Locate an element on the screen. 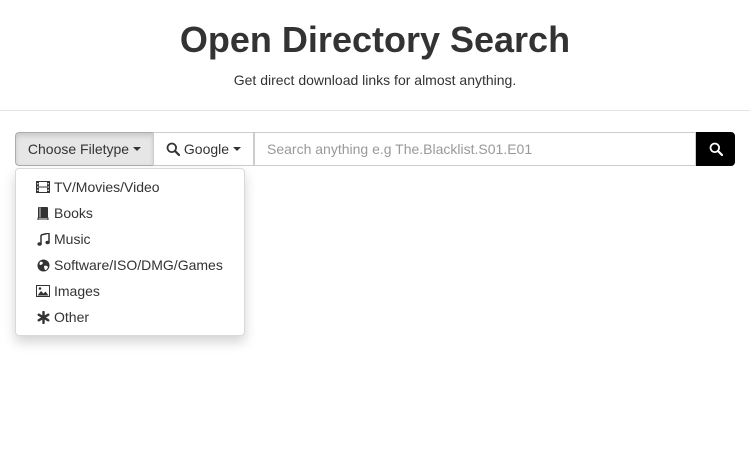 The width and height of the screenshot is (750, 450). menu-item-label: Other is located at coordinates (72, 317).